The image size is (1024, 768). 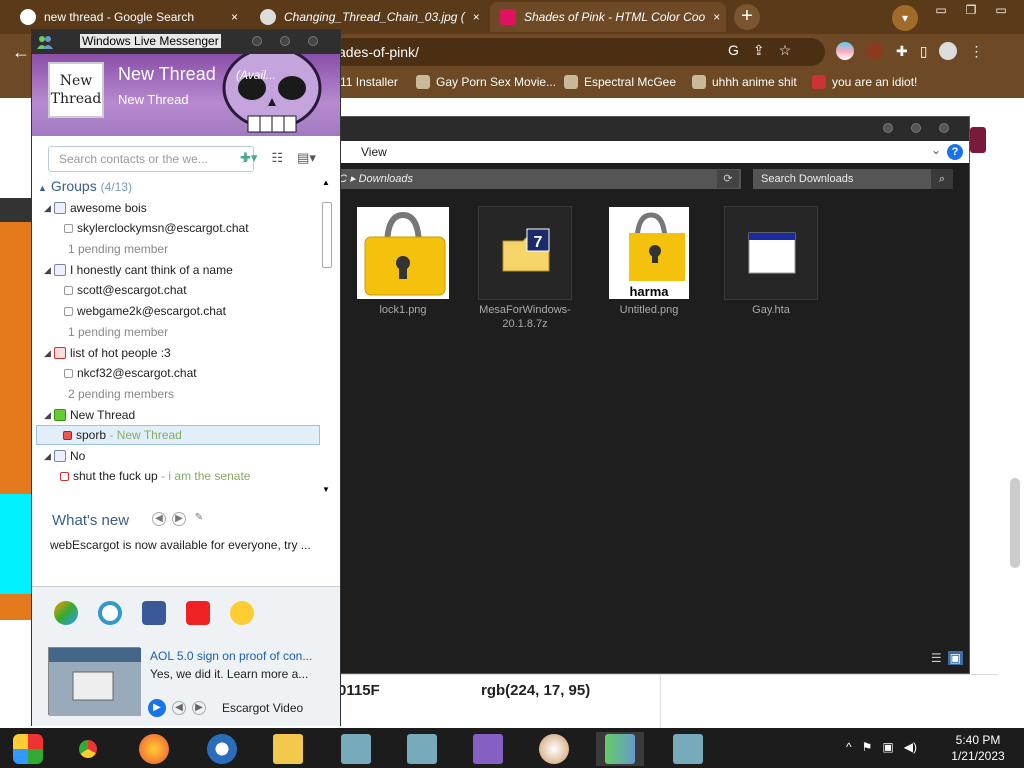 What do you see at coordinates (288, 749) in the screenshot?
I see `taskbar-explorer` at bounding box center [288, 749].